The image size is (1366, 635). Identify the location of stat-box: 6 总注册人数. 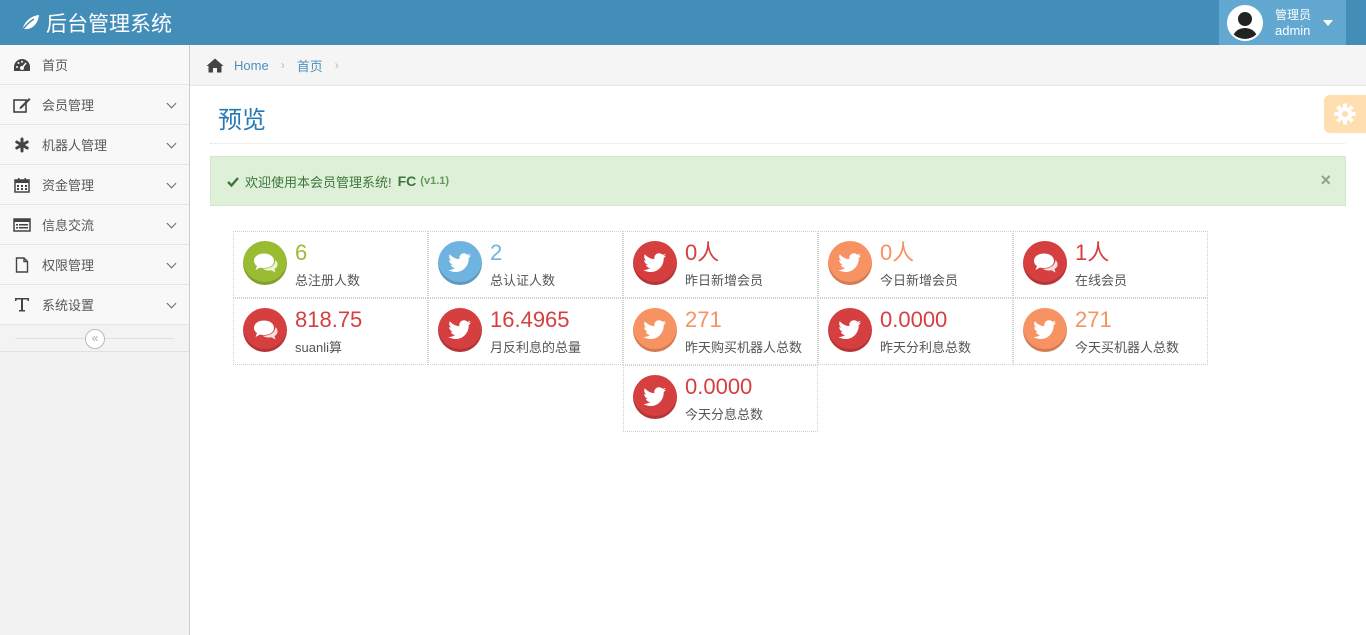
(330, 264).